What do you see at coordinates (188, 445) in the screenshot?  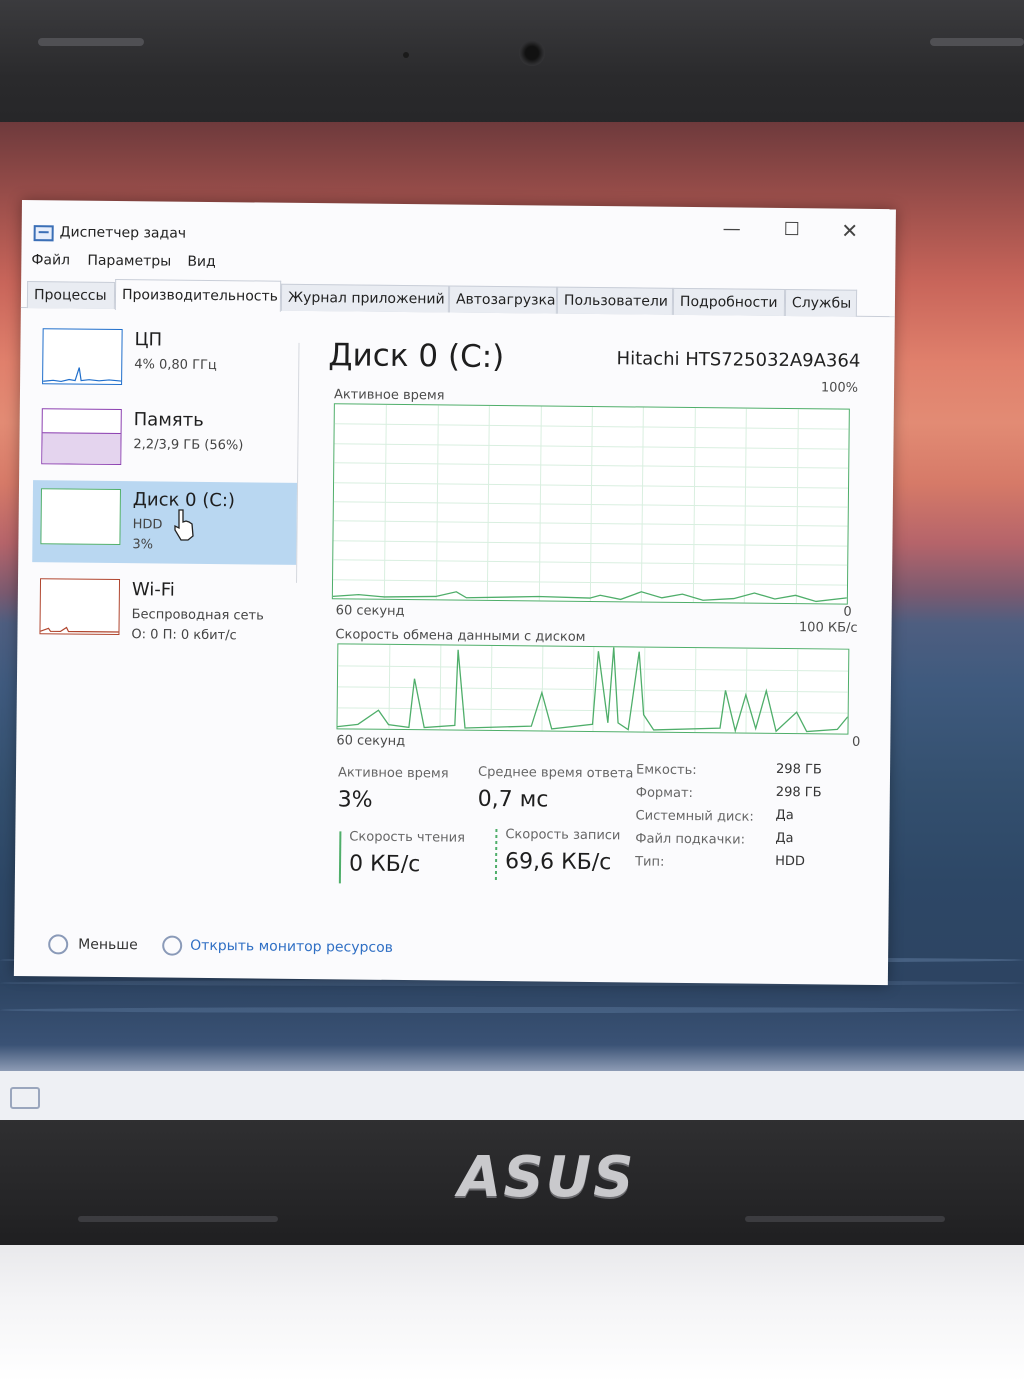 I see `memory-usage: 2,2/3,9 ГБ (56%)` at bounding box center [188, 445].